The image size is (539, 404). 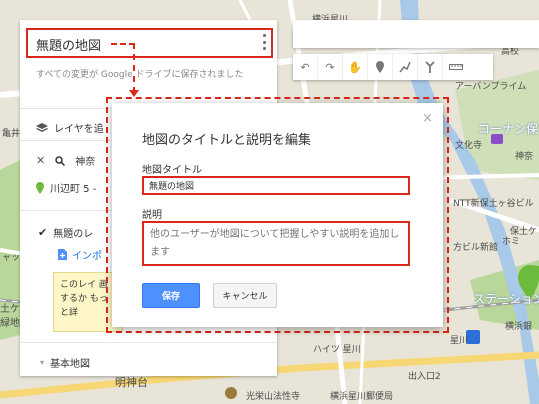 I want to click on search-query: 神奈, so click(x=85, y=162).